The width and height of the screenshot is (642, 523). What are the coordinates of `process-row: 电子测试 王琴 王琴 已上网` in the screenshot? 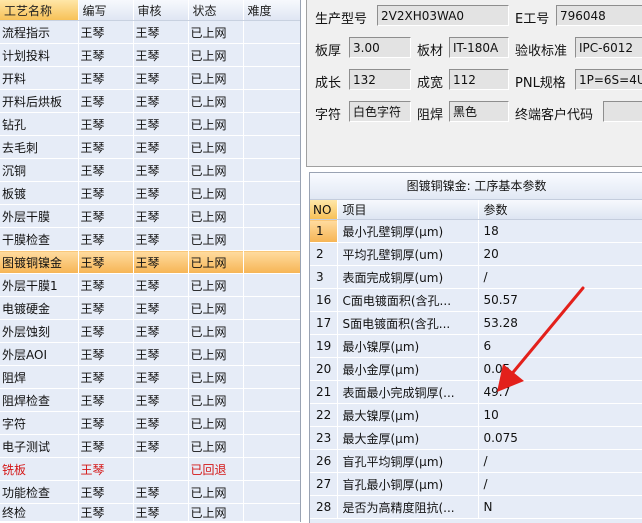 It's located at (150, 446).